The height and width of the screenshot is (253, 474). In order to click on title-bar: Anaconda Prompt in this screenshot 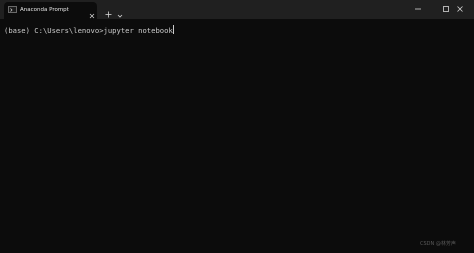, I will do `click(237, 9)`.